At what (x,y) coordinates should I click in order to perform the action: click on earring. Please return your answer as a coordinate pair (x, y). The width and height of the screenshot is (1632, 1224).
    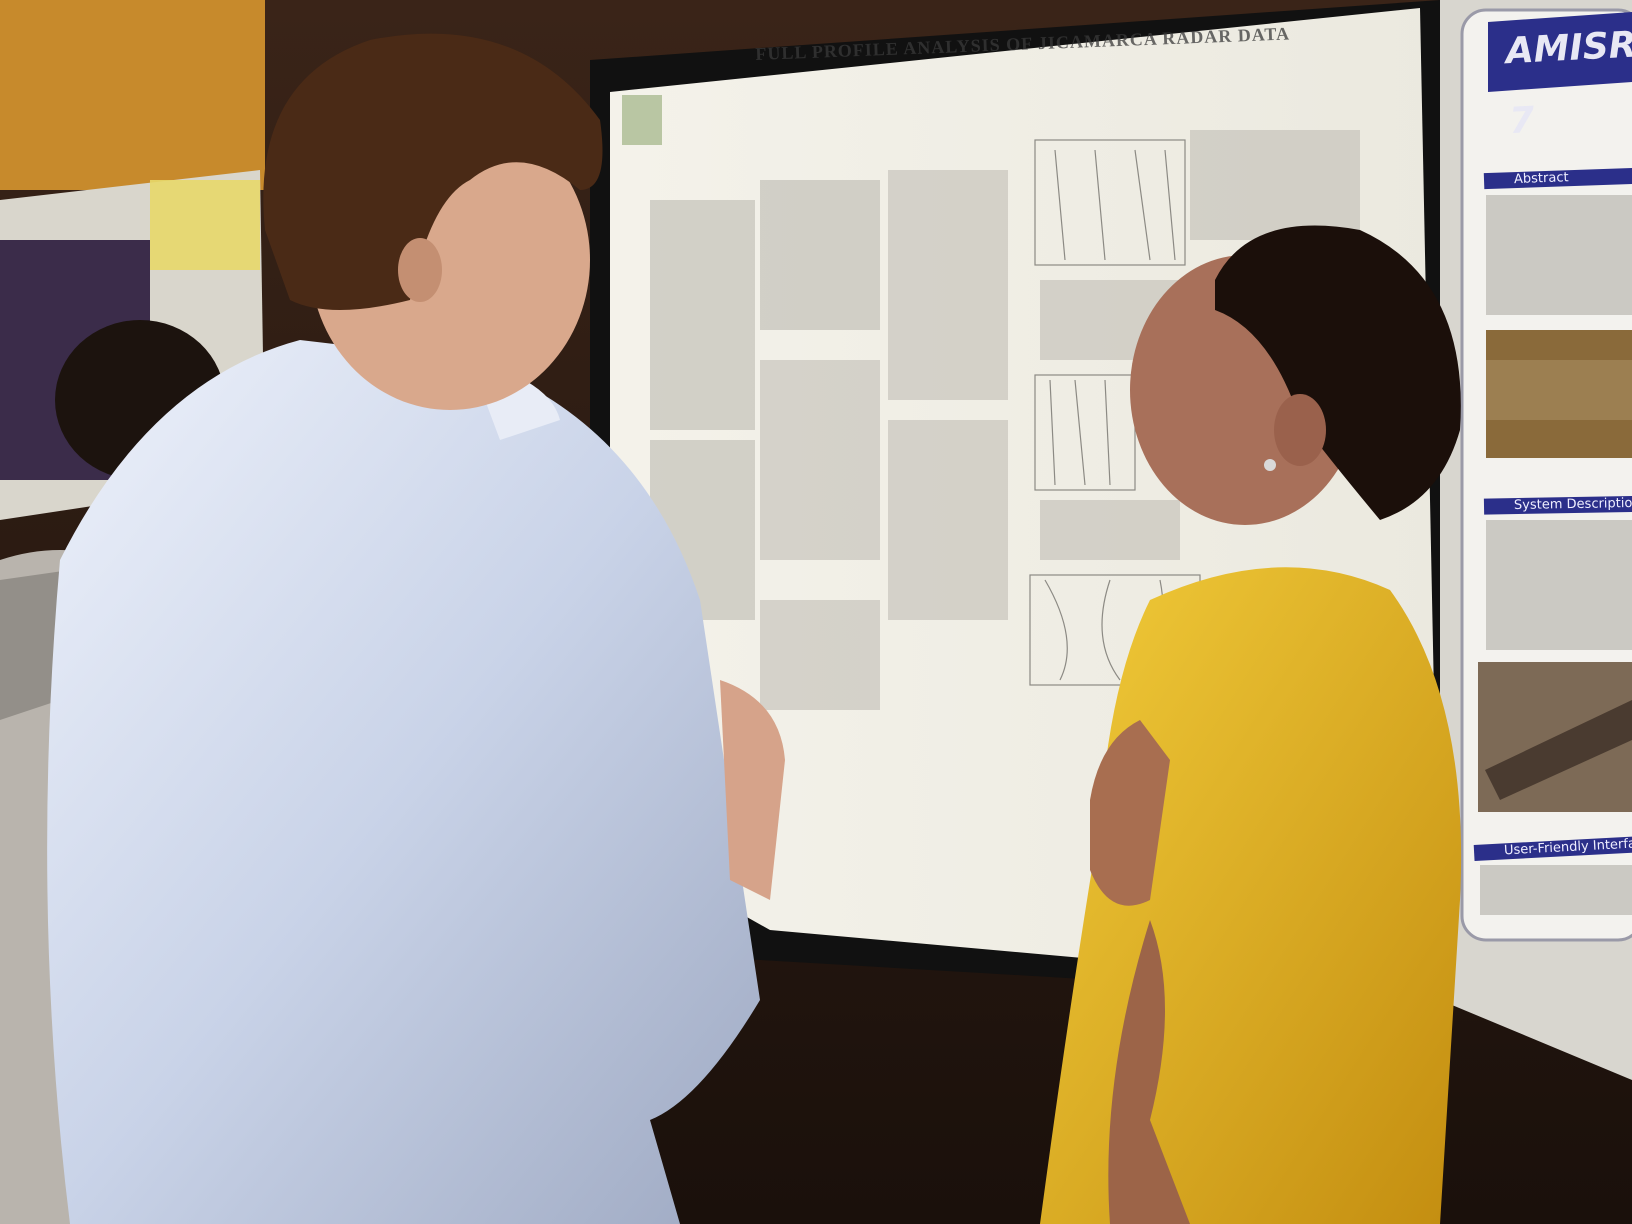
    Looking at the image, I should click on (1270, 465).